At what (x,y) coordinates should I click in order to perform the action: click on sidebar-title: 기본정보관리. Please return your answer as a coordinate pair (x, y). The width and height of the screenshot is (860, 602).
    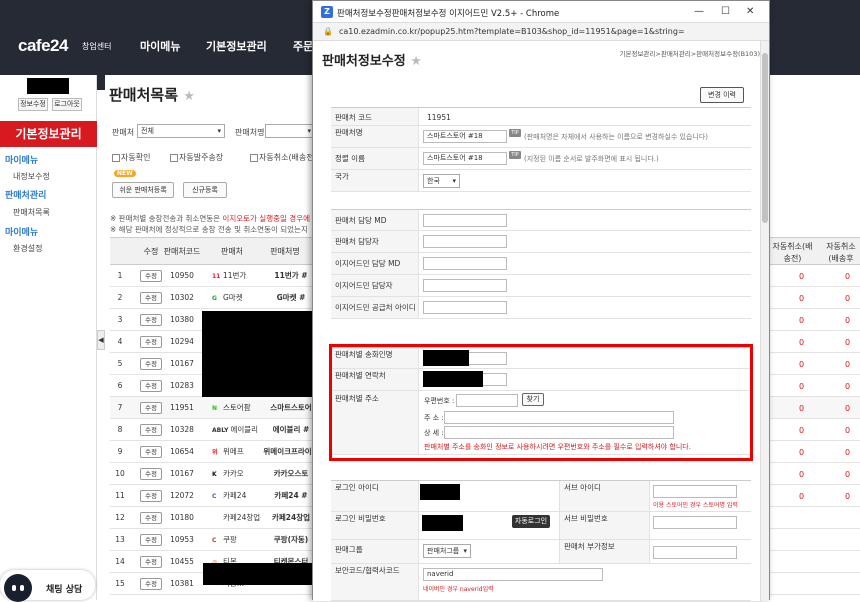
    Looking at the image, I should click on (48, 134).